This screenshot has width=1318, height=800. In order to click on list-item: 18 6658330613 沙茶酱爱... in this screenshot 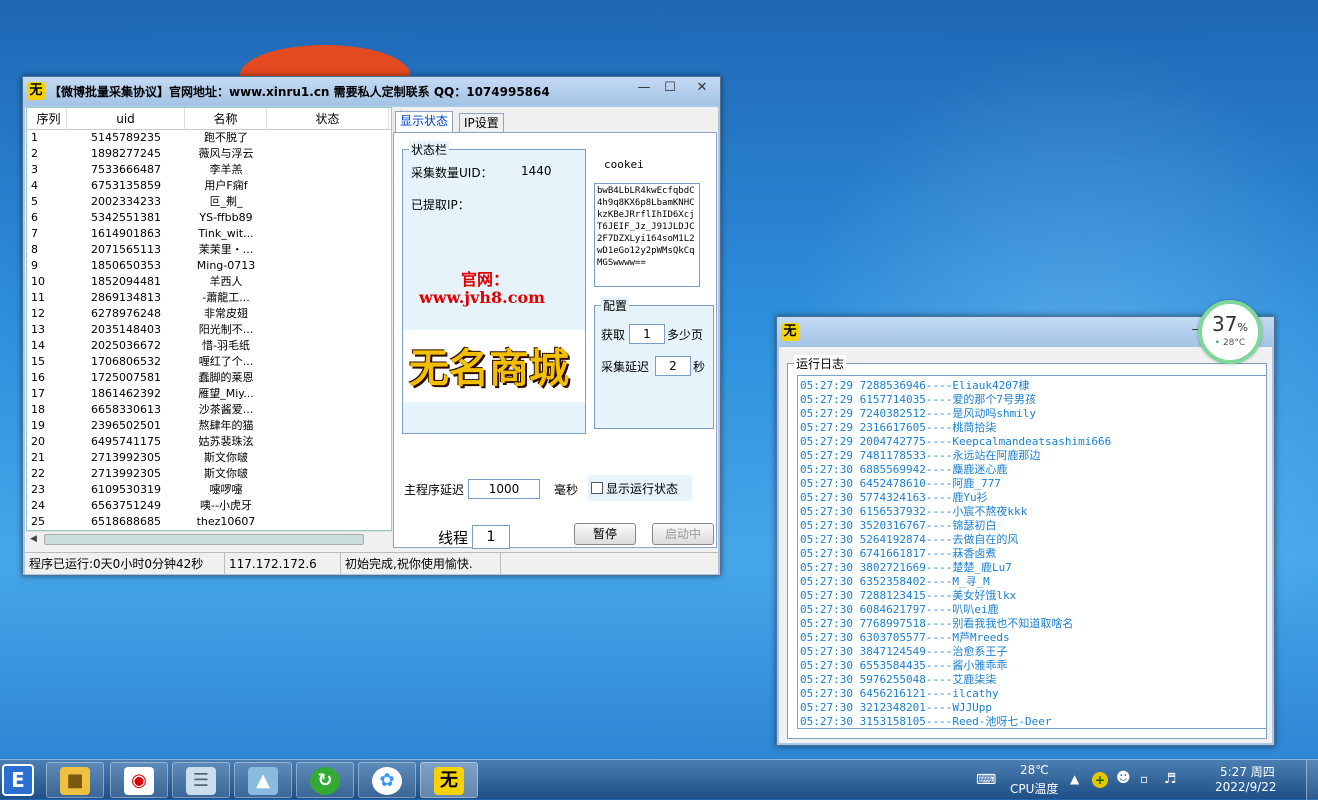, I will do `click(209, 410)`.